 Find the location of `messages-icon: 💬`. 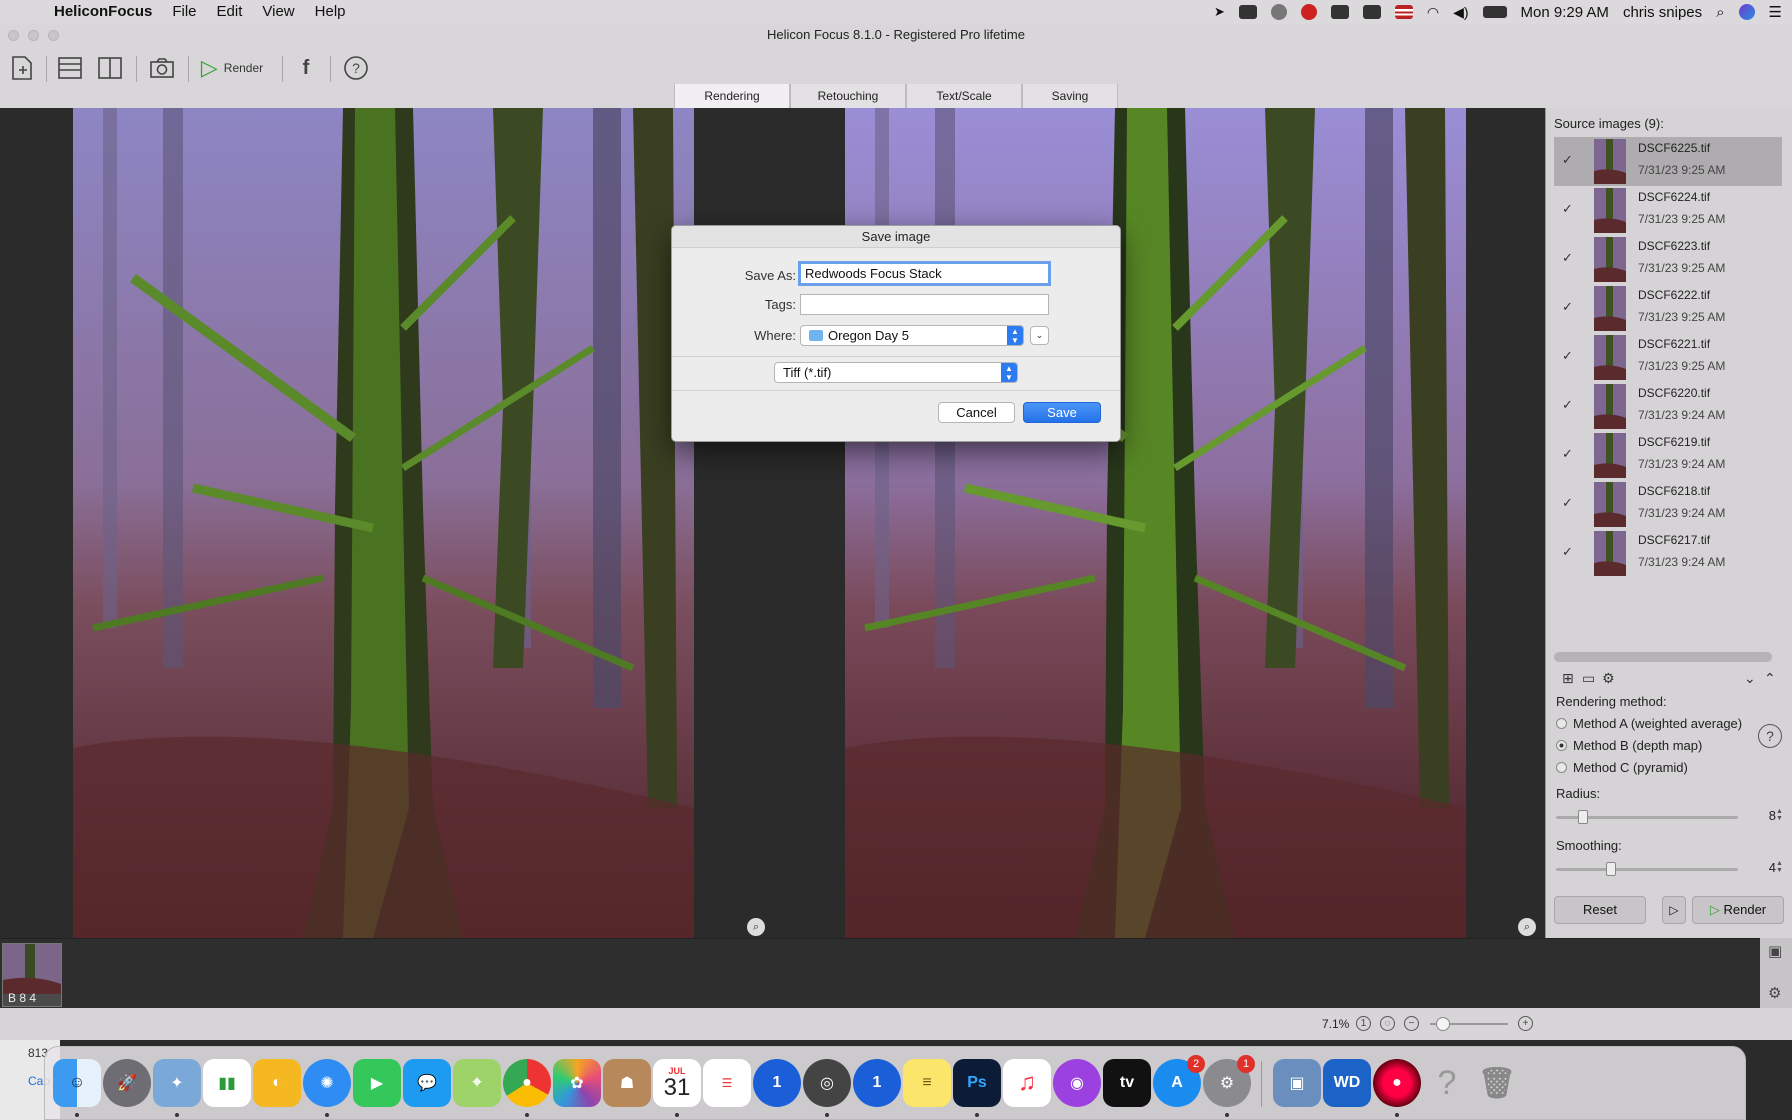

messages-icon: 💬 is located at coordinates (427, 1083).